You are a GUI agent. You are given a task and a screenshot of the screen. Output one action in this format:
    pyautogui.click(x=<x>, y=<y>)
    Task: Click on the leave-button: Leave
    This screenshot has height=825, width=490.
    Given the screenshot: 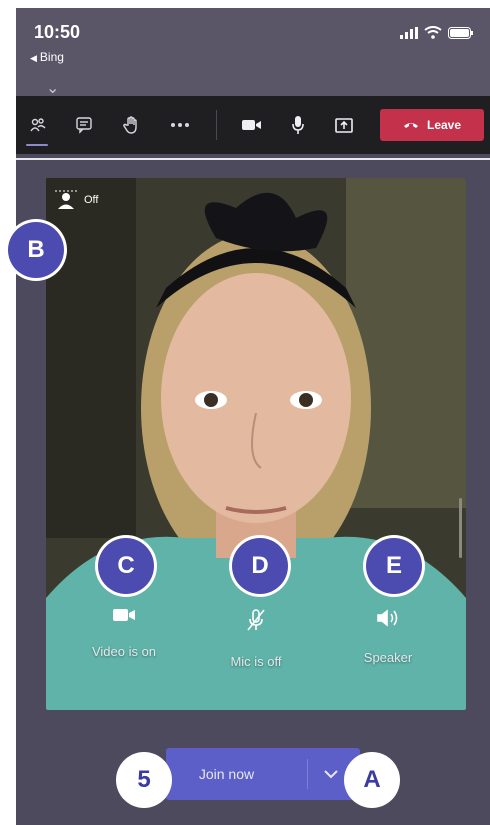 What is the action you would take?
    pyautogui.click(x=432, y=125)
    